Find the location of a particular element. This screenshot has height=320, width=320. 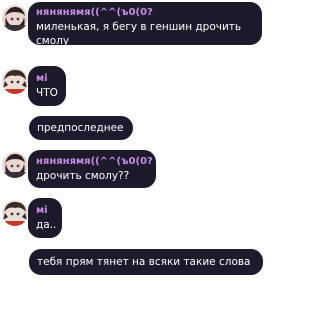

message-bubble-3: предпоследнее is located at coordinates (81, 128).